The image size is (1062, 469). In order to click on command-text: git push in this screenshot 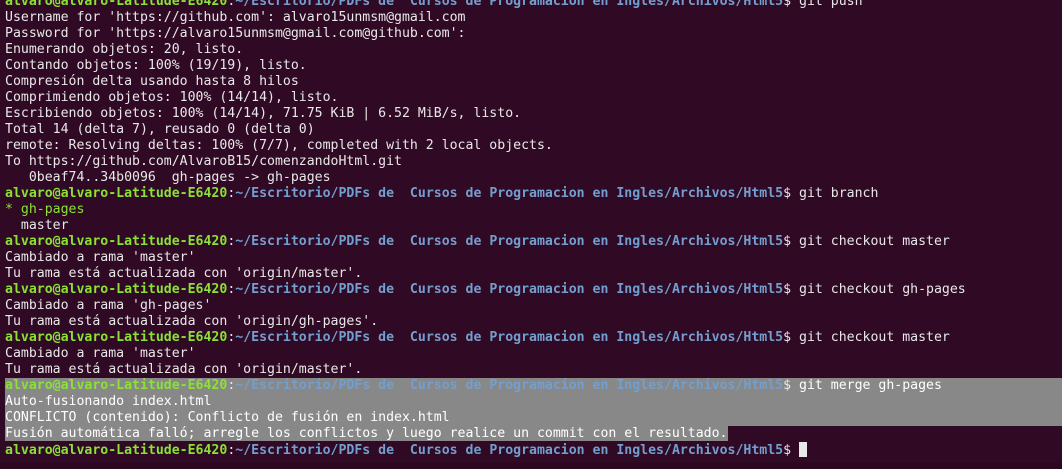, I will do `click(831, 4)`.